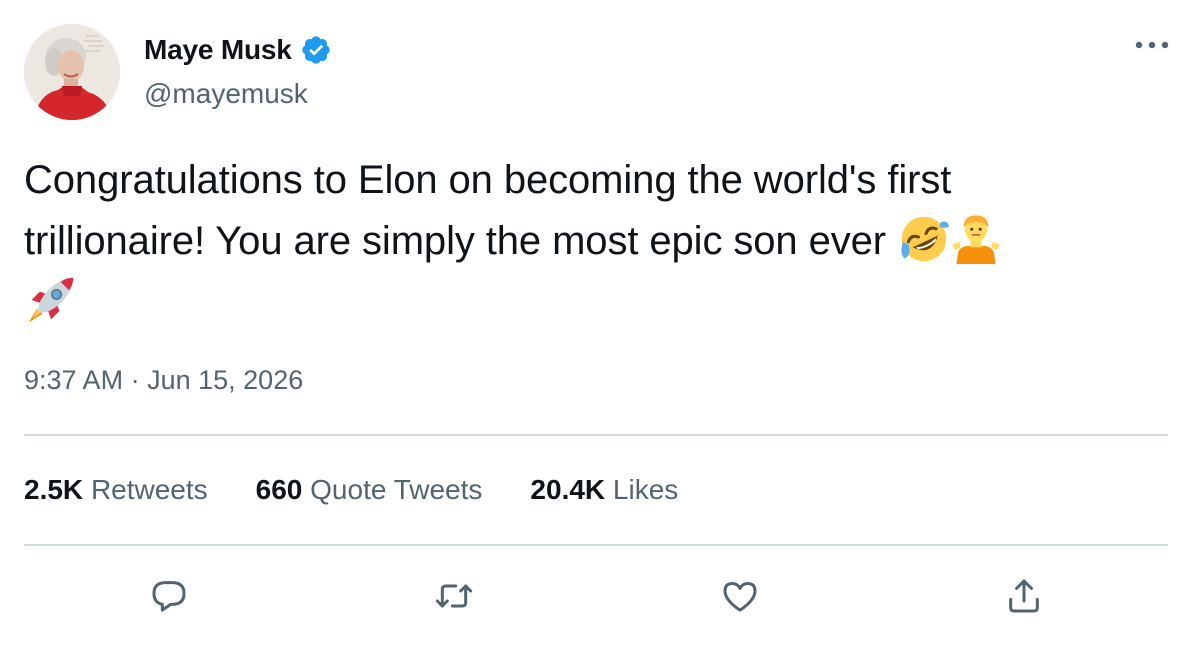 The image size is (1192, 668). I want to click on retweet-button, so click(454, 596).